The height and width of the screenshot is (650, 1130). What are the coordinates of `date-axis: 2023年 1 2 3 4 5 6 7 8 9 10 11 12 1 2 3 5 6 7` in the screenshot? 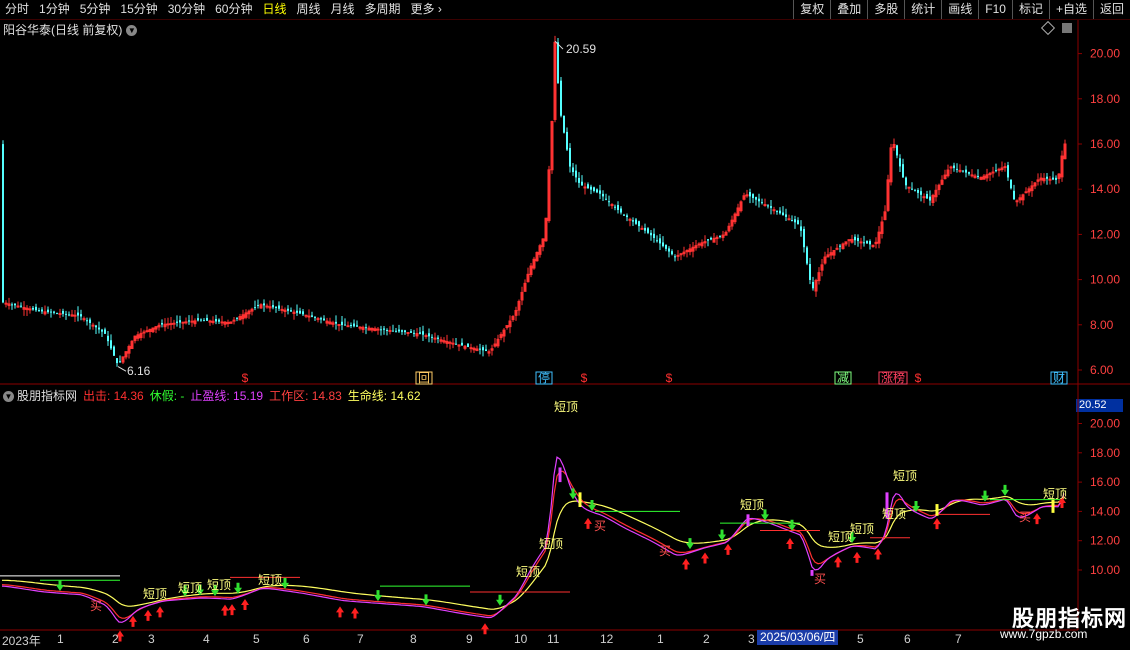 It's located at (539, 639).